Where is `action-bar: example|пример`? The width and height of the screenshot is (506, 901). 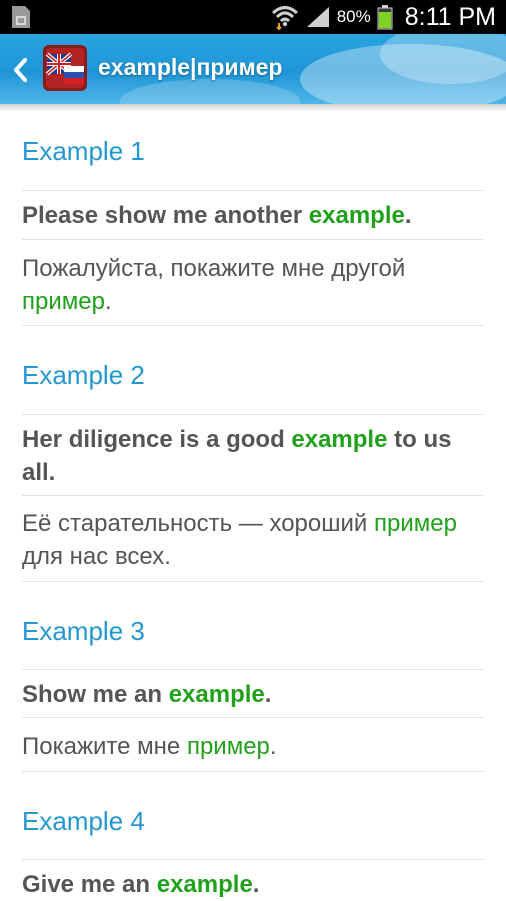
action-bar: example|пример is located at coordinates (253, 69).